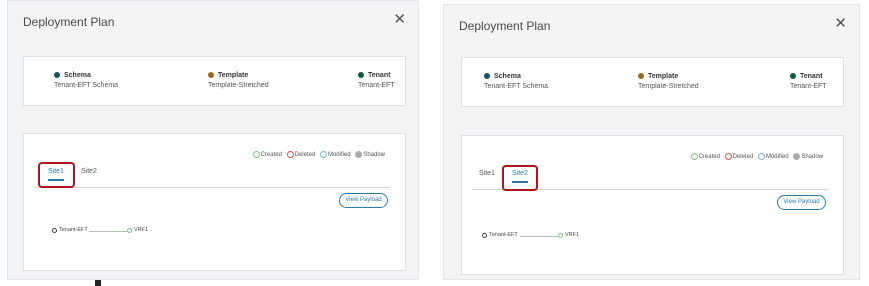  Describe the element at coordinates (89, 171) in the screenshot. I see `tab-site2: Site2` at that location.